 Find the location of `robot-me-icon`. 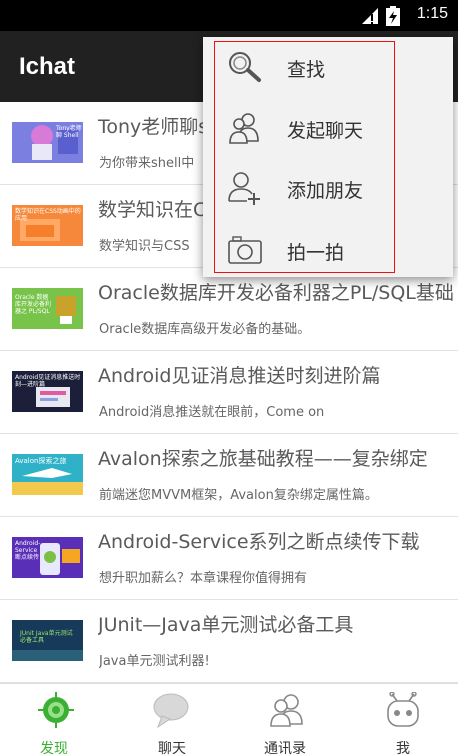

robot-me-icon is located at coordinates (403, 709).